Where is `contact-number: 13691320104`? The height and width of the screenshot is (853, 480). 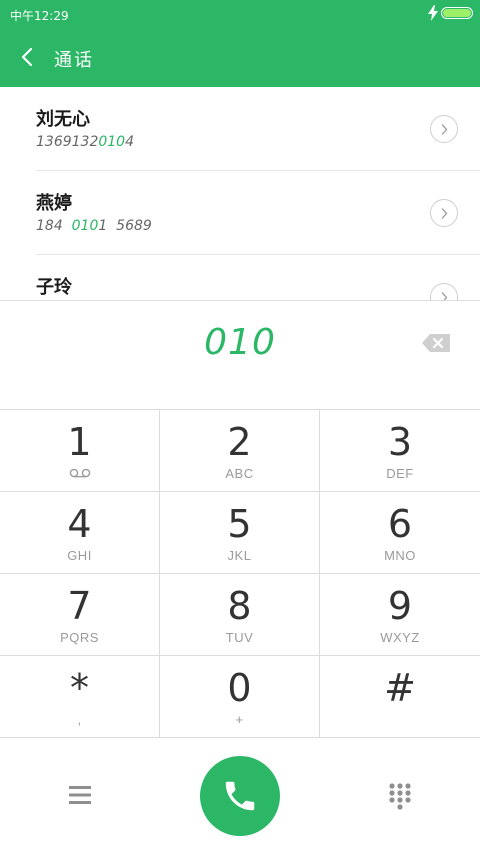 contact-number: 13691320104 is located at coordinates (85, 142).